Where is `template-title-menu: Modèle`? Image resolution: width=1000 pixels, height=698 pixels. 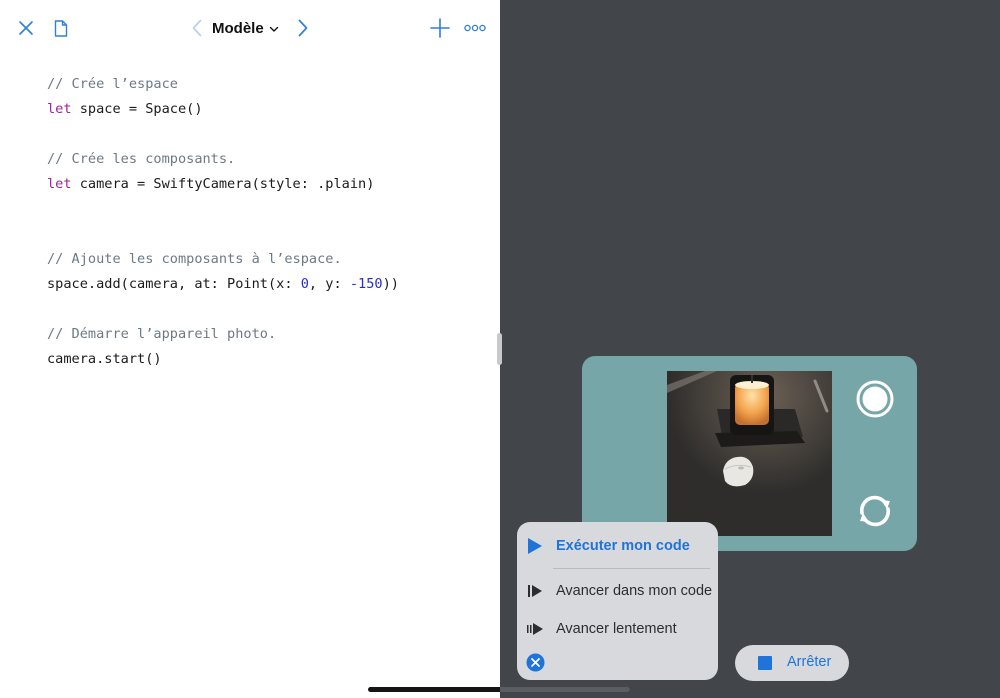
template-title-menu: Modèle is located at coordinates (245, 28).